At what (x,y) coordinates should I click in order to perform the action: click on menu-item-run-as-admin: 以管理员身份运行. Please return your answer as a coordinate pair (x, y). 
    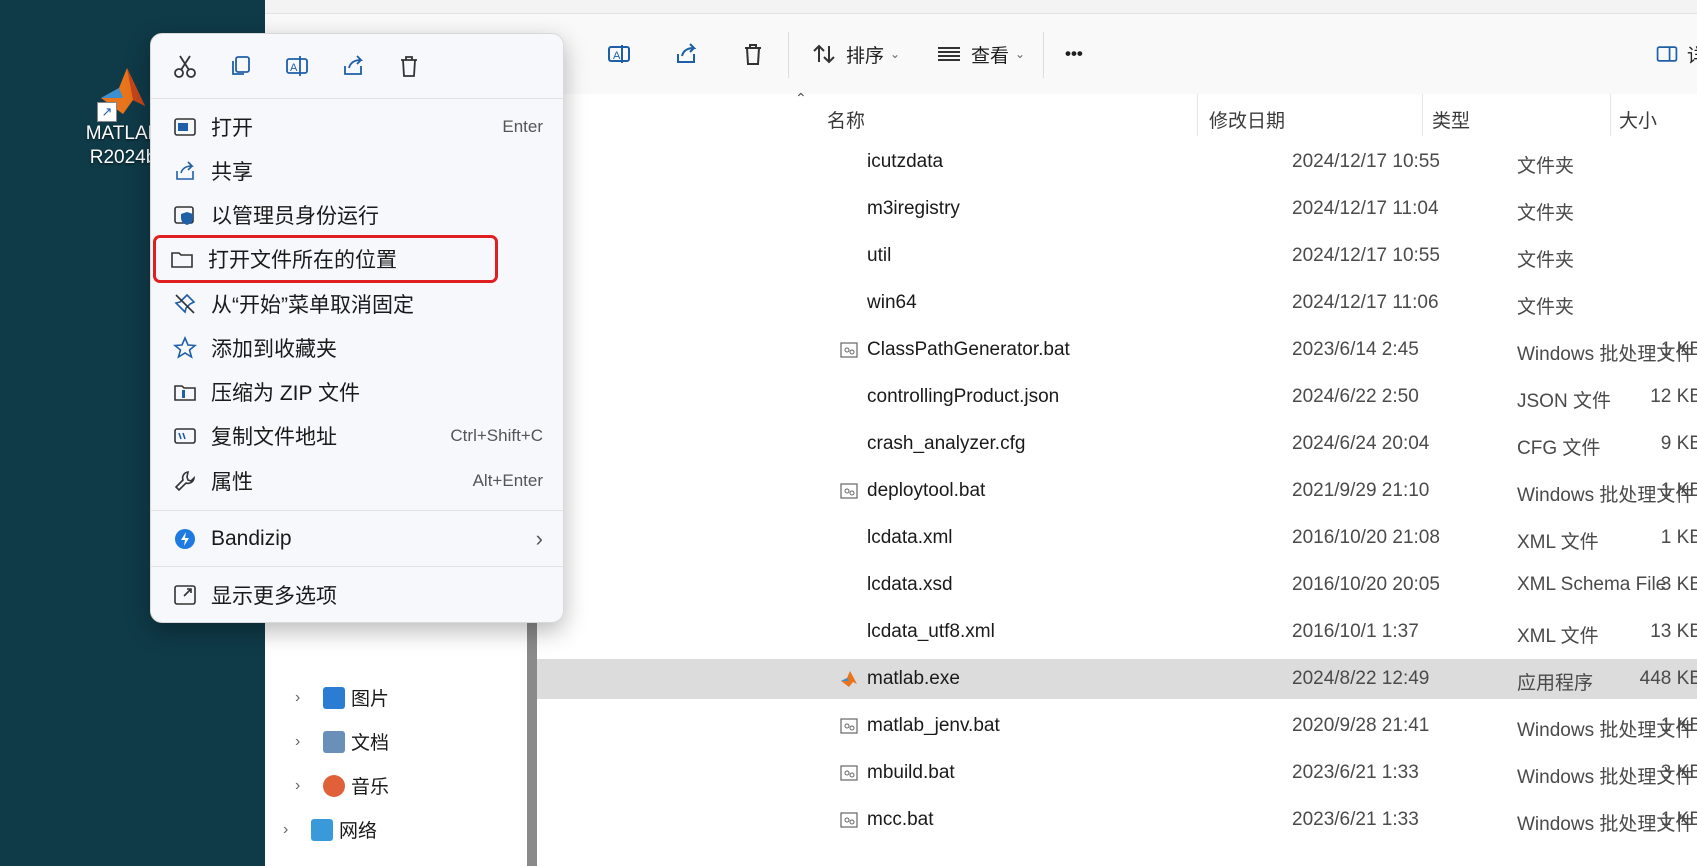
    Looking at the image, I should click on (357, 215).